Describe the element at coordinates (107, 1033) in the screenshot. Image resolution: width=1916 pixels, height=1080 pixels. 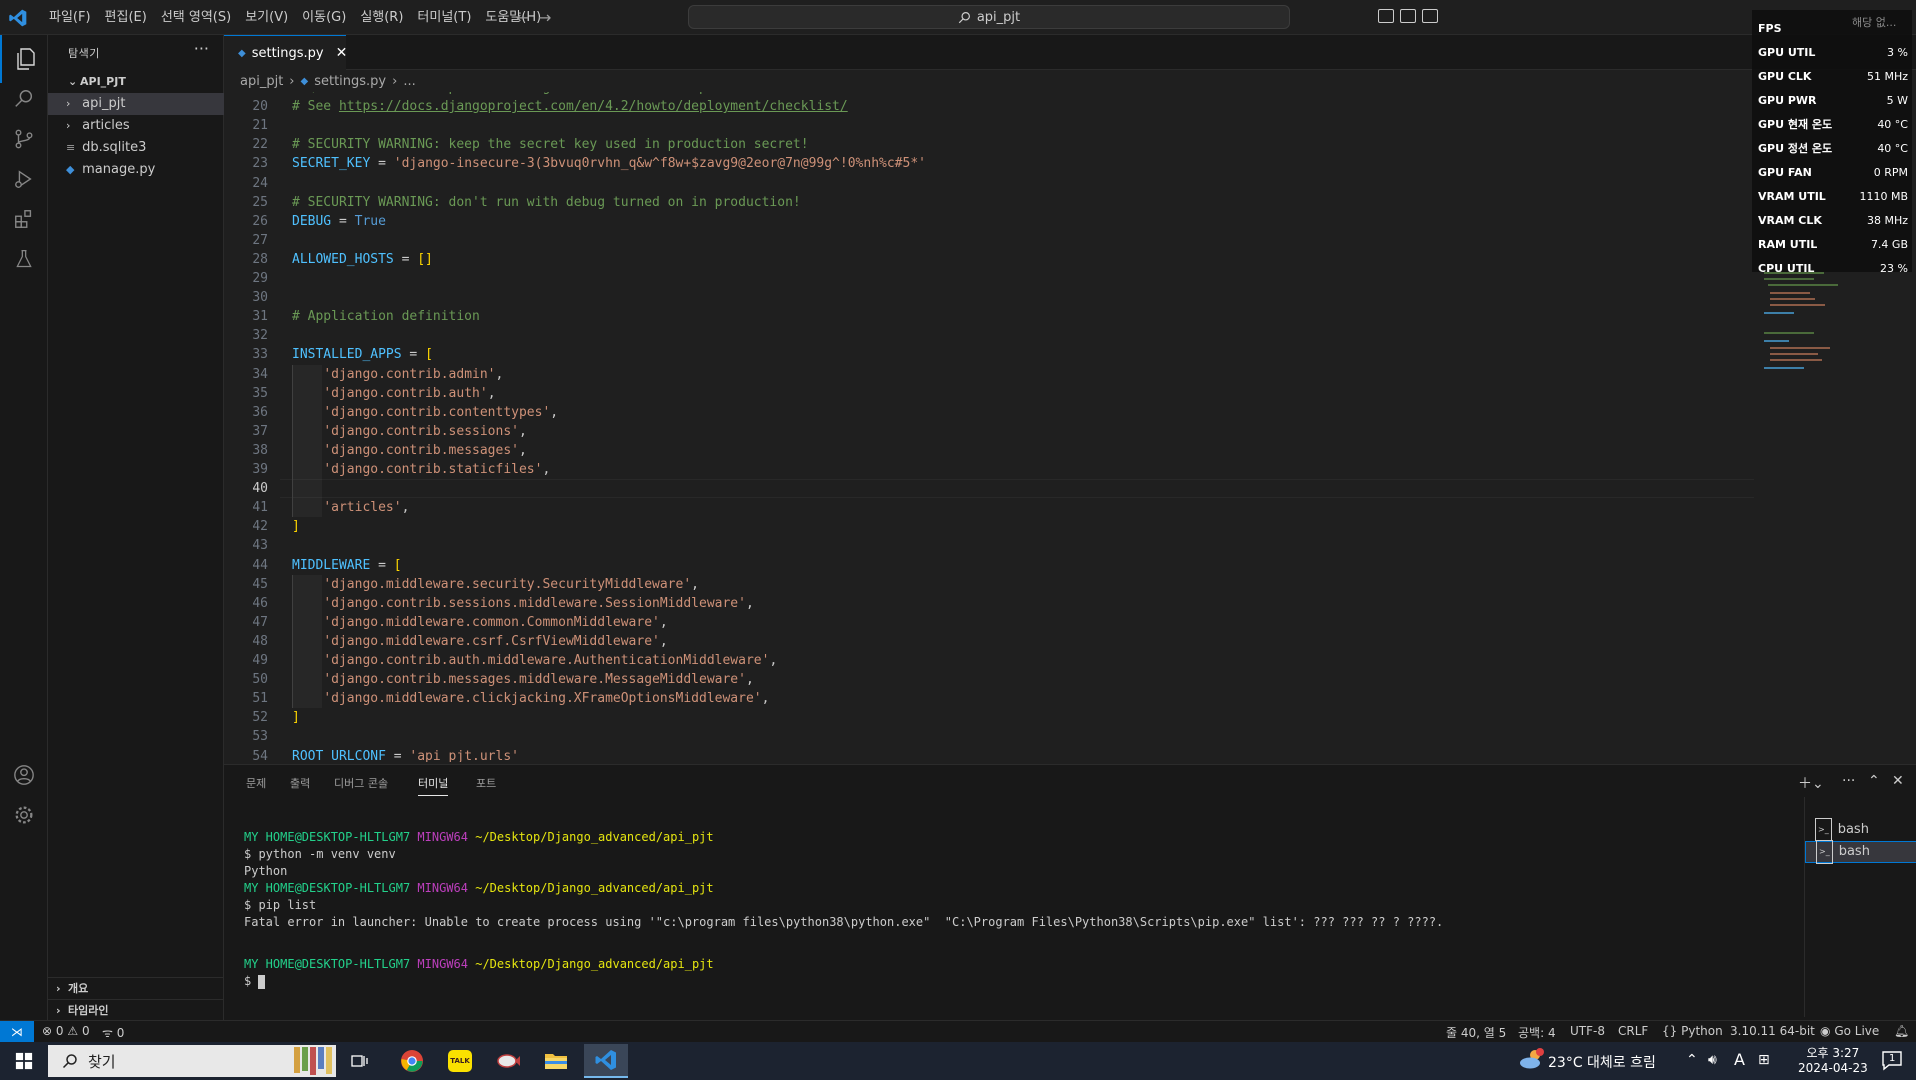
I see `broadcast-icon: ᯤ` at that location.